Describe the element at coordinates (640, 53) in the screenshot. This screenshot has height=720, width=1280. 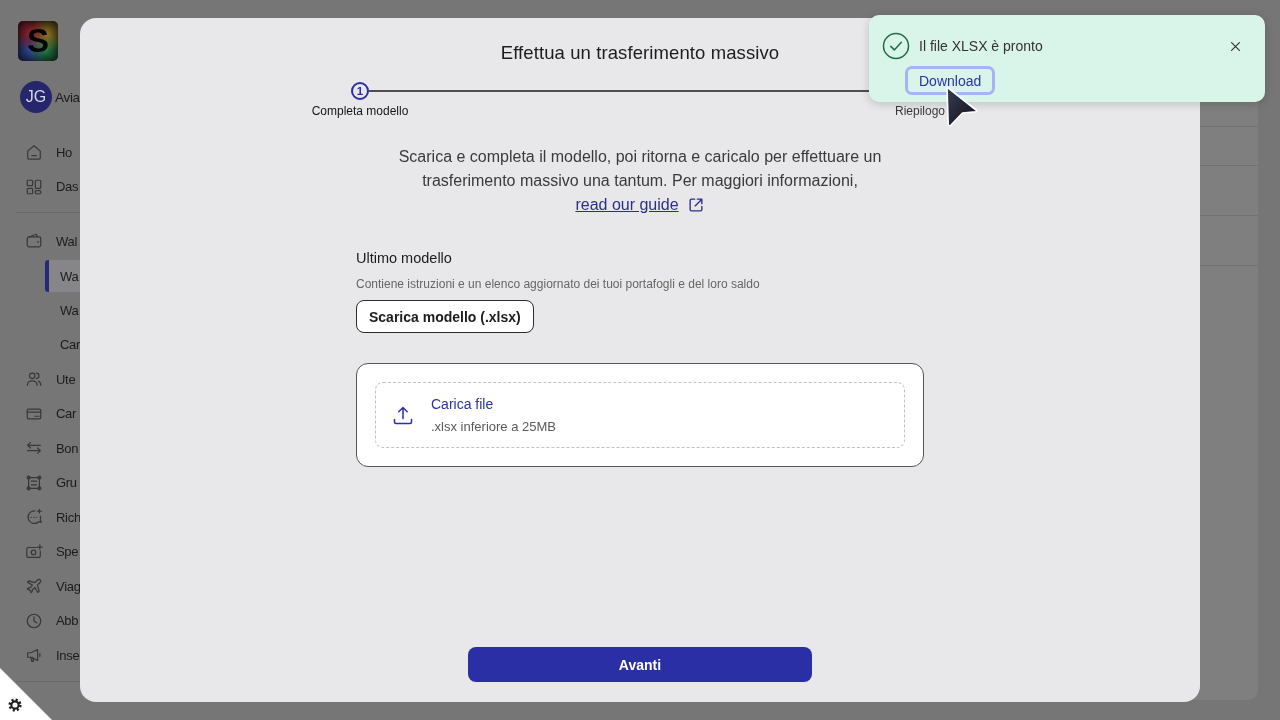
I see `dialog-title: Effettua un trasferimento massivo` at that location.